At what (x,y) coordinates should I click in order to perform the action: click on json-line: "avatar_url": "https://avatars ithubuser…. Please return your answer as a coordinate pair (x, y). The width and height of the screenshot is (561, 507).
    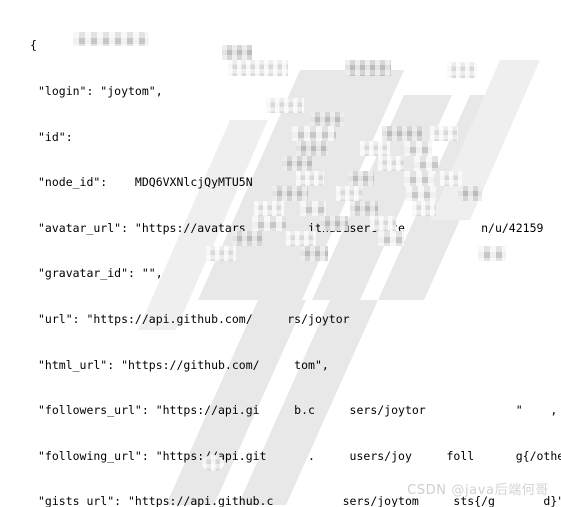
    Looking at the image, I should click on (291, 227).